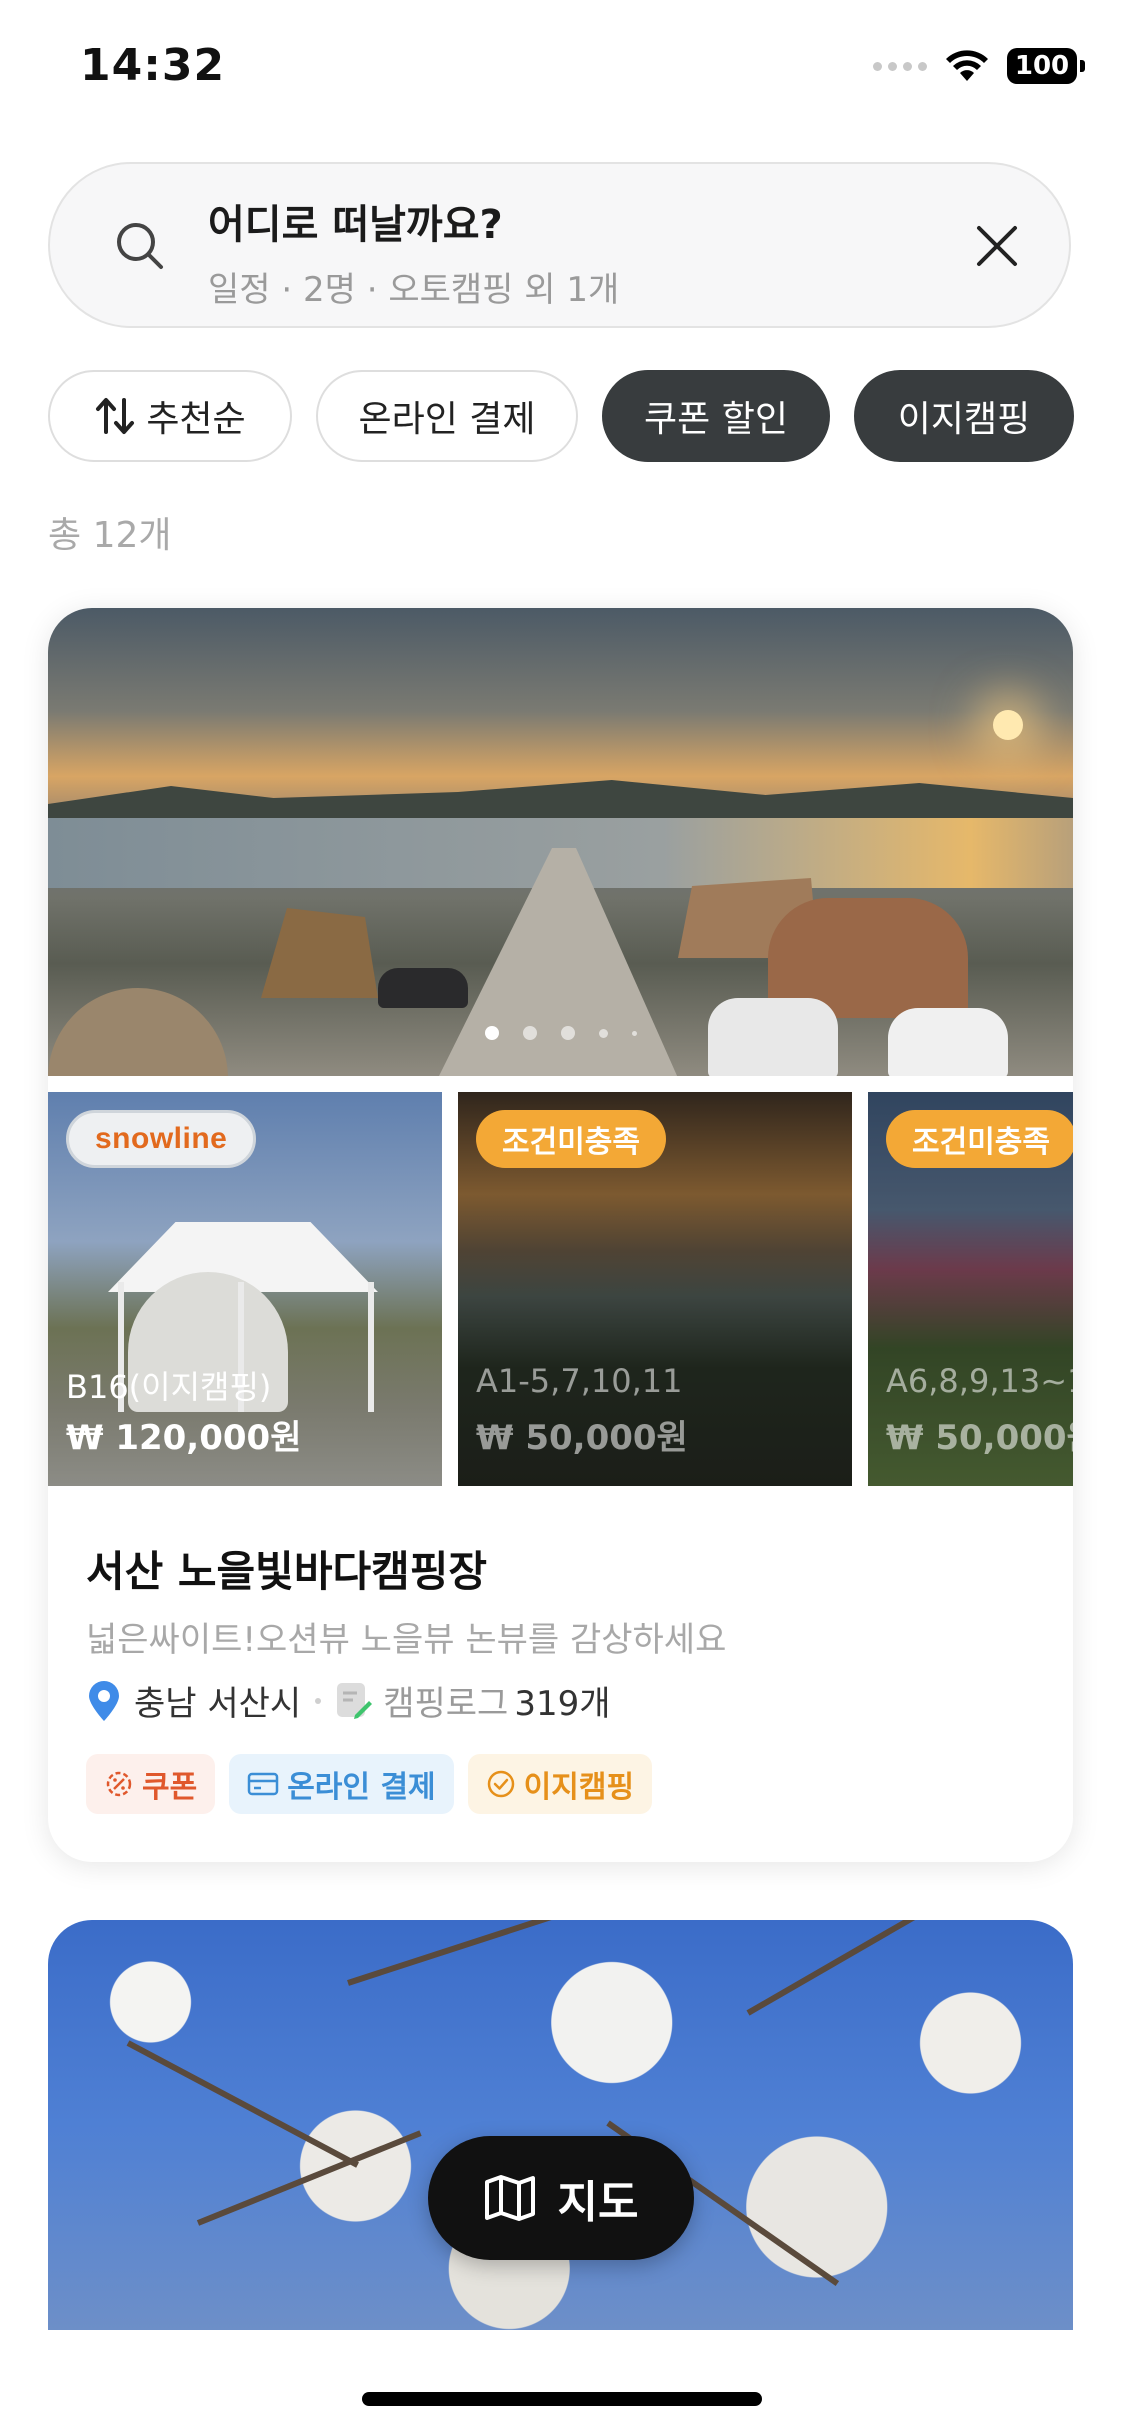 Image resolution: width=1125 pixels, height=2436 pixels. What do you see at coordinates (979, 1381) in the screenshot?
I see `site-name: A6,8,9,13~1` at bounding box center [979, 1381].